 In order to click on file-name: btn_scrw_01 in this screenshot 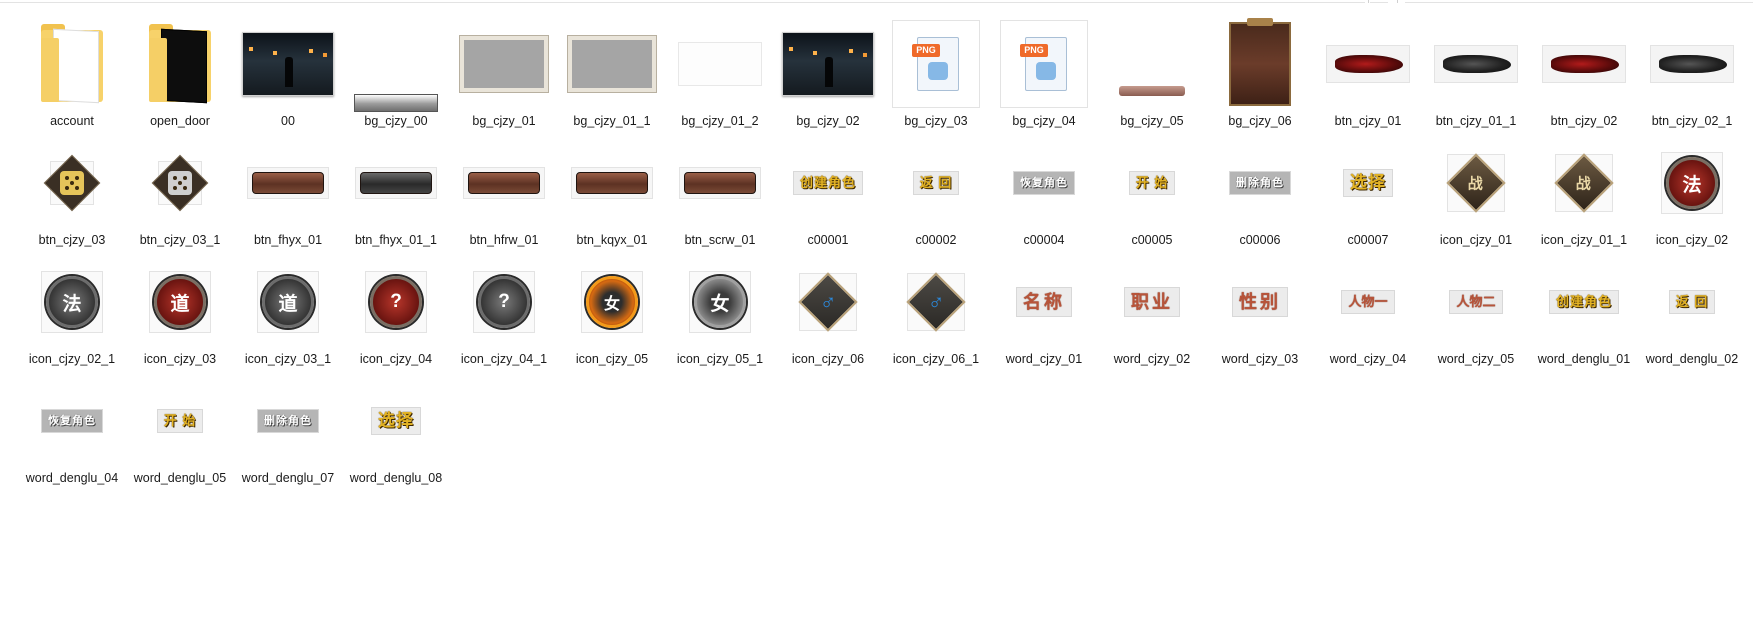, I will do `click(720, 240)`.